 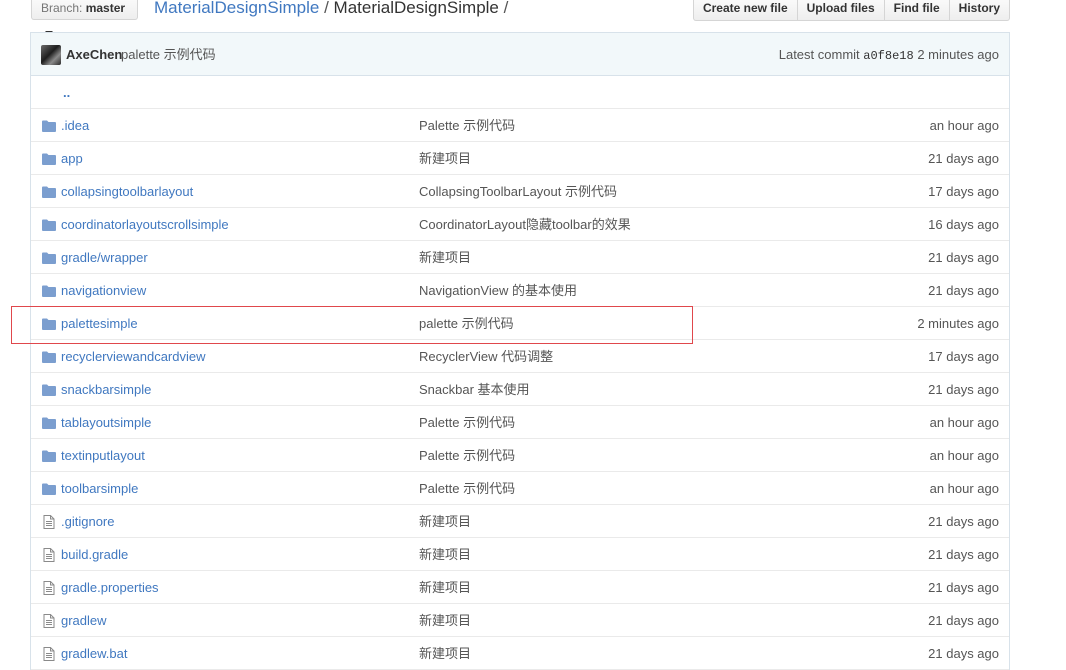 What do you see at coordinates (51, 55) in the screenshot?
I see `avatar` at bounding box center [51, 55].